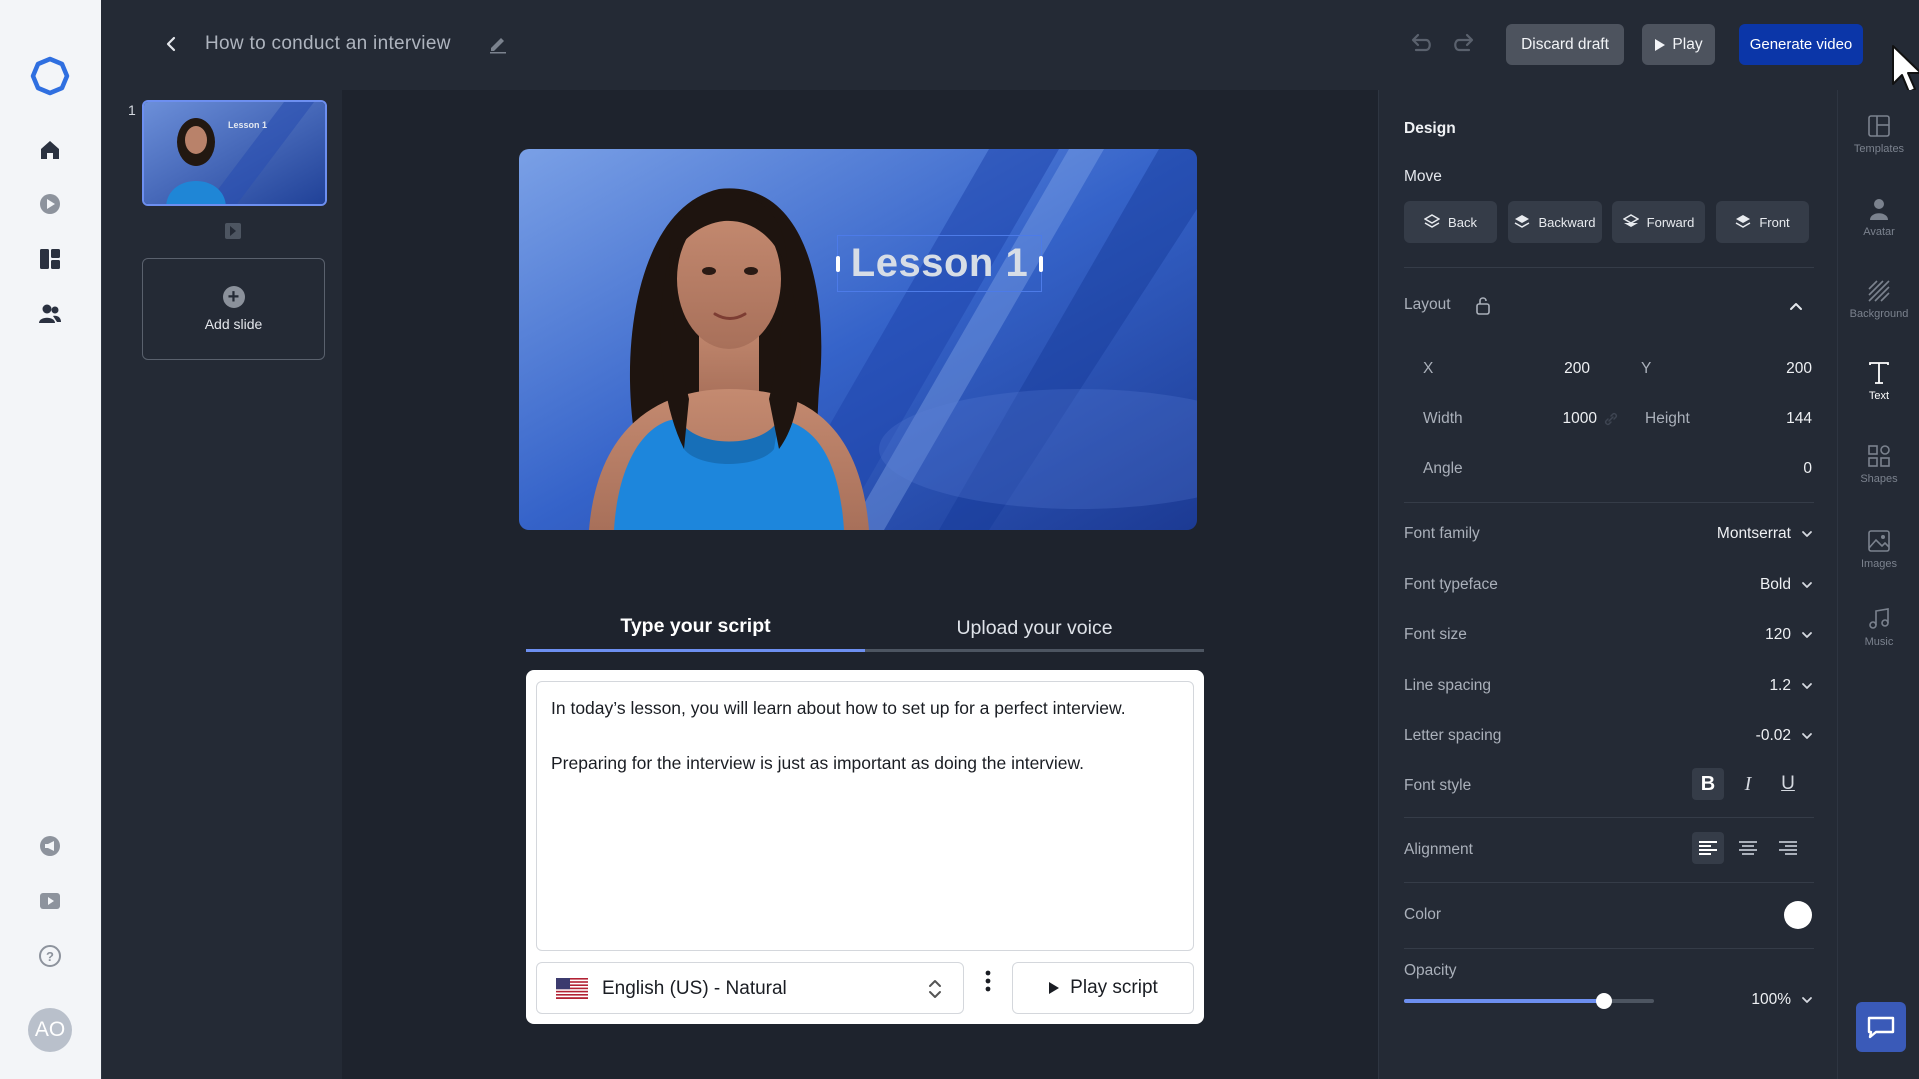  What do you see at coordinates (233, 231) in the screenshot?
I see `transition-icon` at bounding box center [233, 231].